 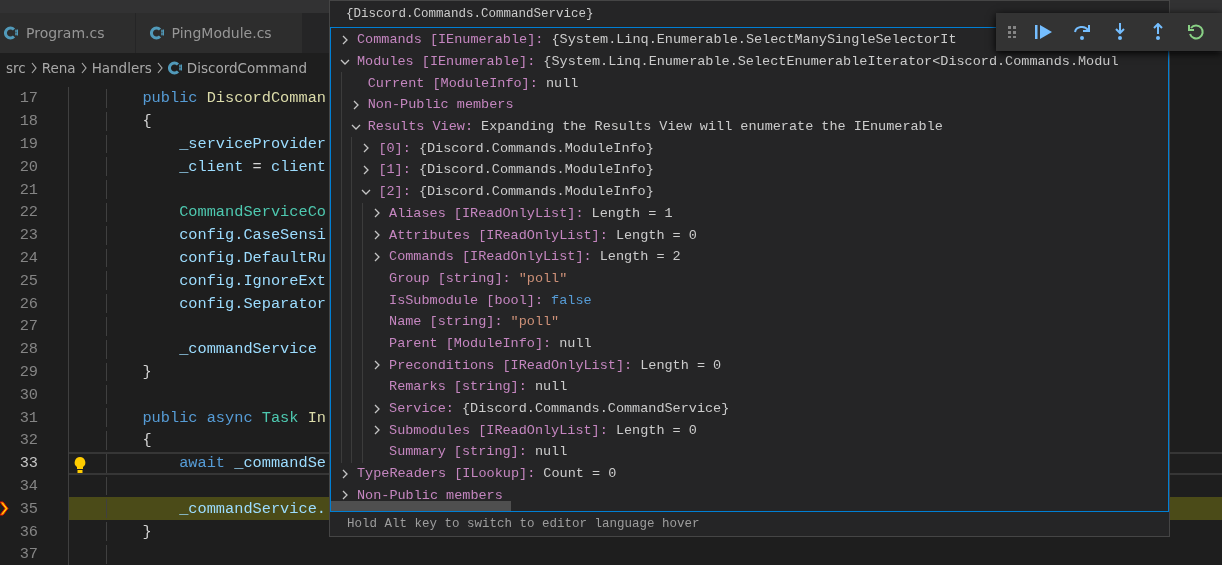 I want to click on variable-name: TypeReaders [ILookup]:, so click(x=446, y=474).